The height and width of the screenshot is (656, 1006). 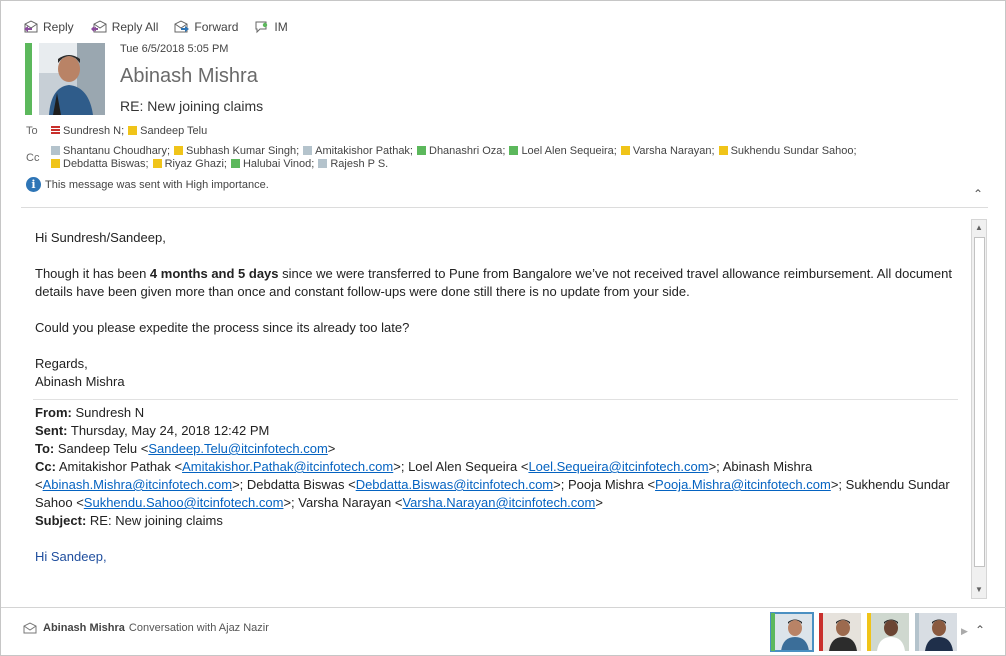 What do you see at coordinates (495, 399) in the screenshot?
I see `quote-divider` at bounding box center [495, 399].